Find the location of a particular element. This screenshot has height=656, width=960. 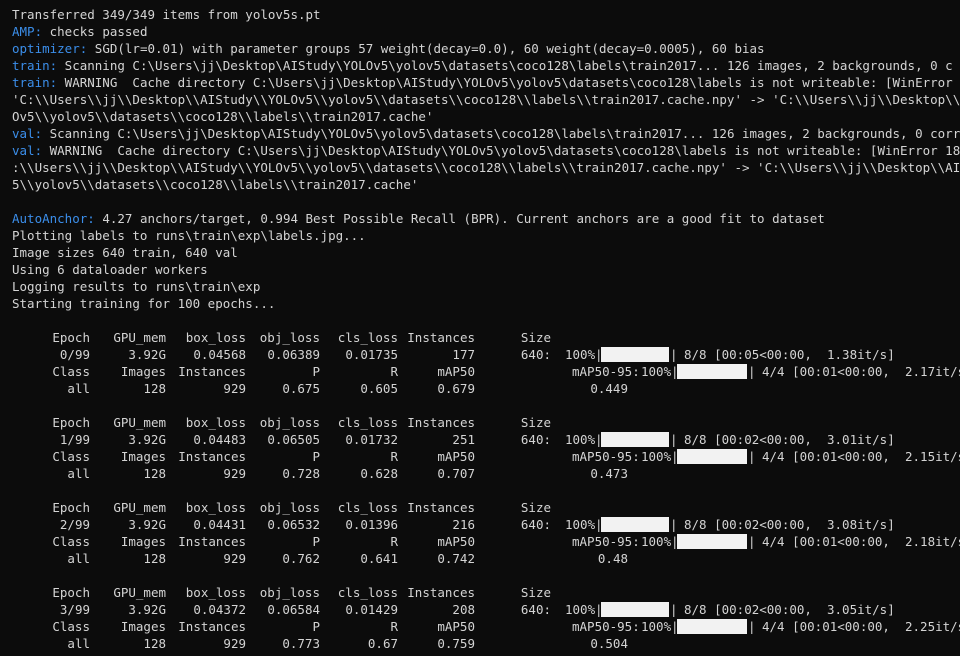

log-line: Logging results to runs\train\exp is located at coordinates (136, 286).